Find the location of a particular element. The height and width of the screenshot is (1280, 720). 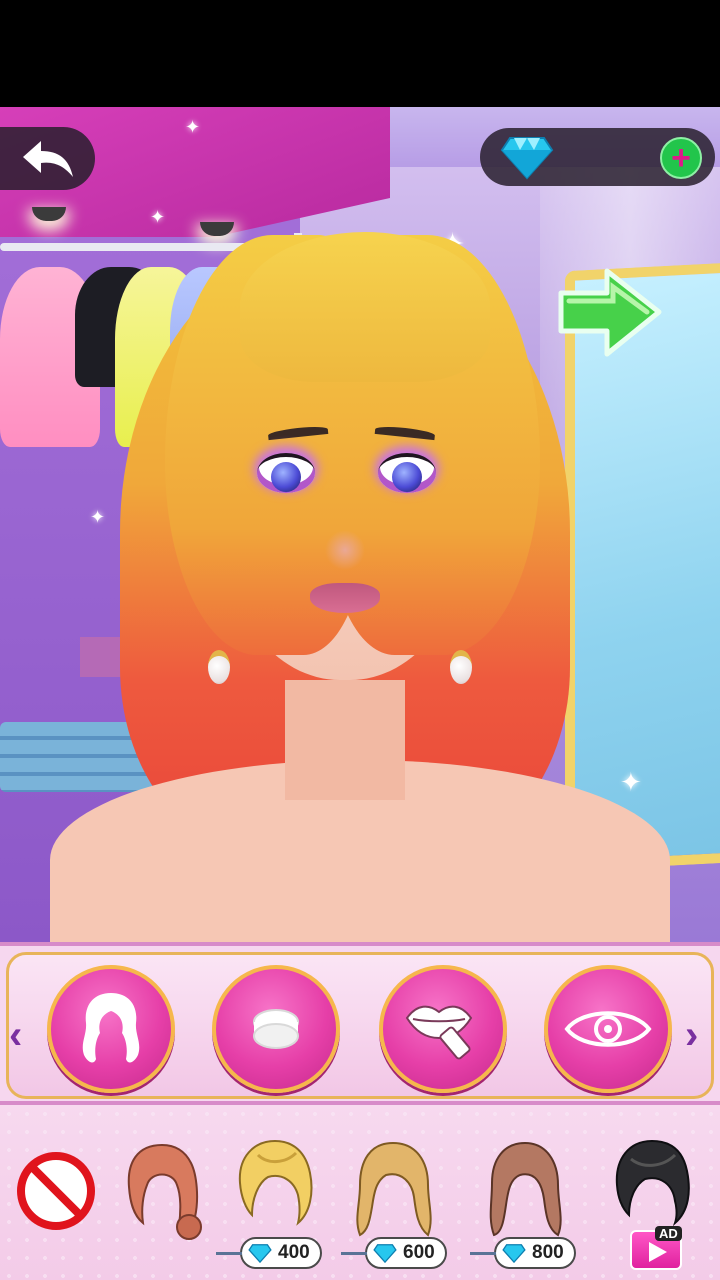

price-tag: 800 is located at coordinates (523, 1253).